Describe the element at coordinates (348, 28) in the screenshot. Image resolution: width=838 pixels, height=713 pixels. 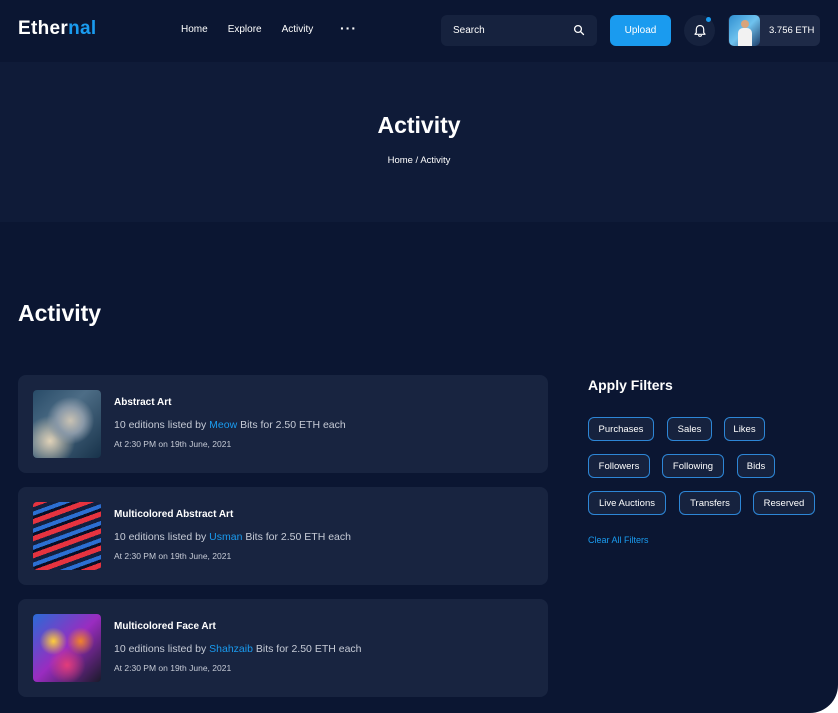
I see `more-menu-icon: ···` at that location.